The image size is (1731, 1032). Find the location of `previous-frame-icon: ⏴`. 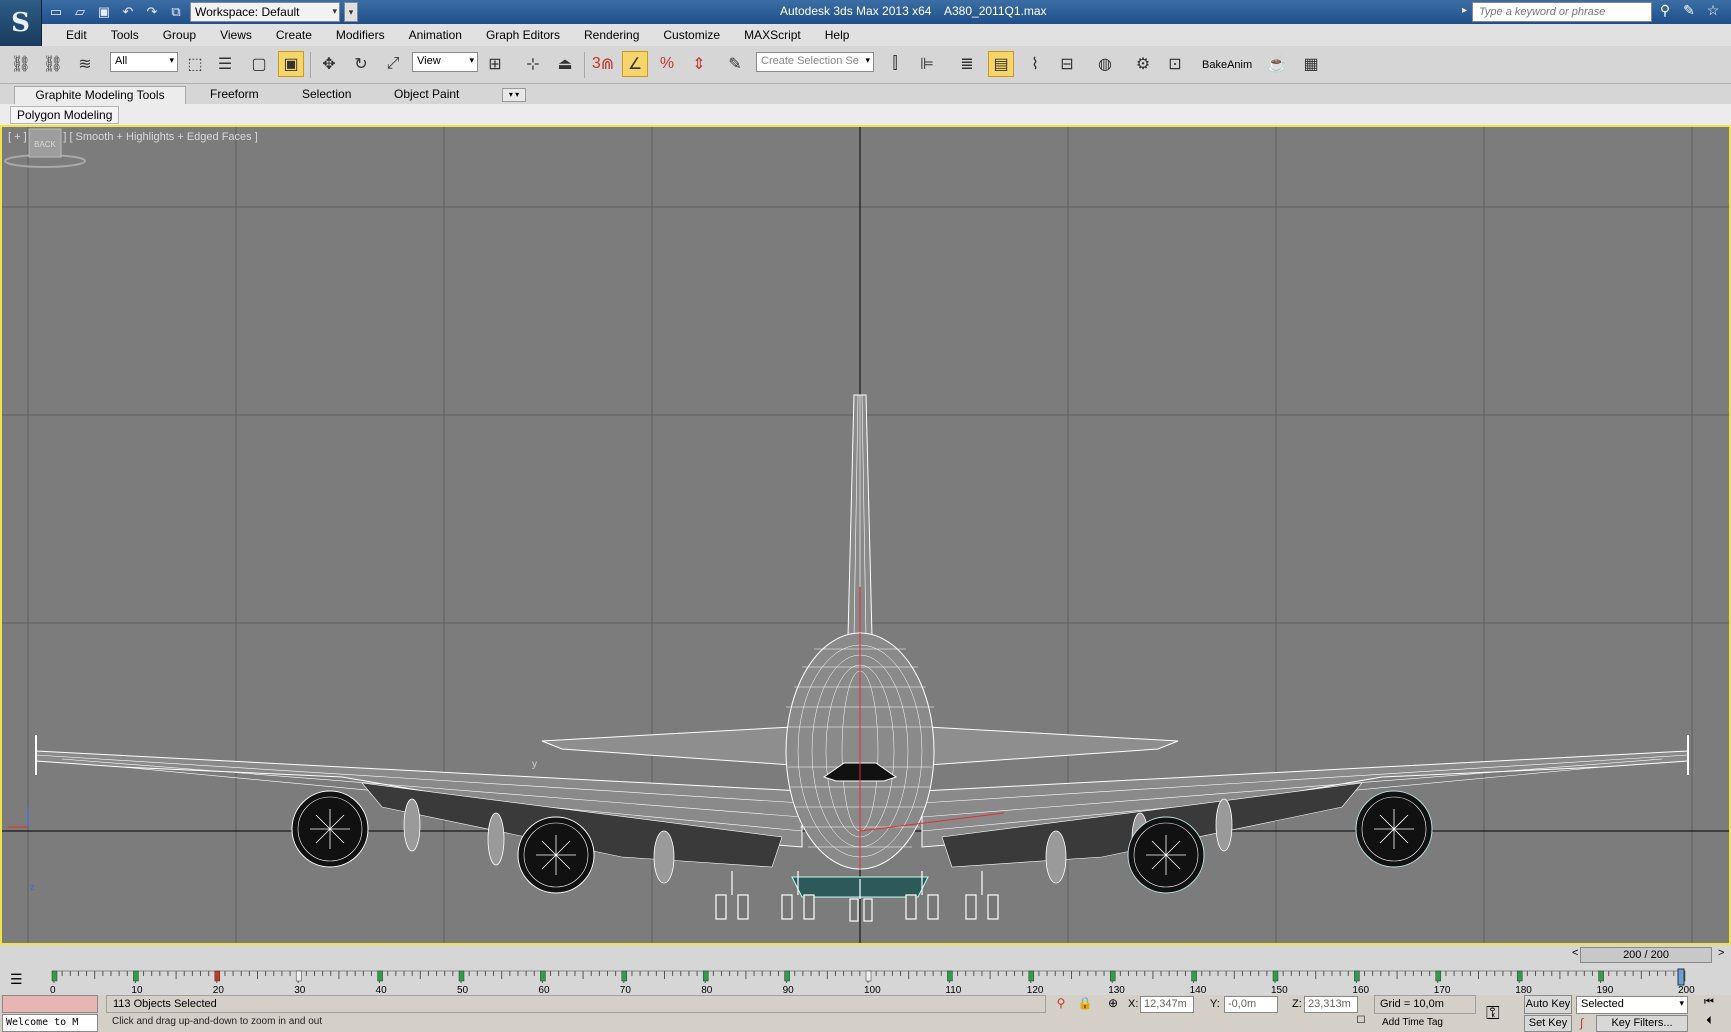

previous-frame-icon: ⏴ is located at coordinates (1709, 1023).